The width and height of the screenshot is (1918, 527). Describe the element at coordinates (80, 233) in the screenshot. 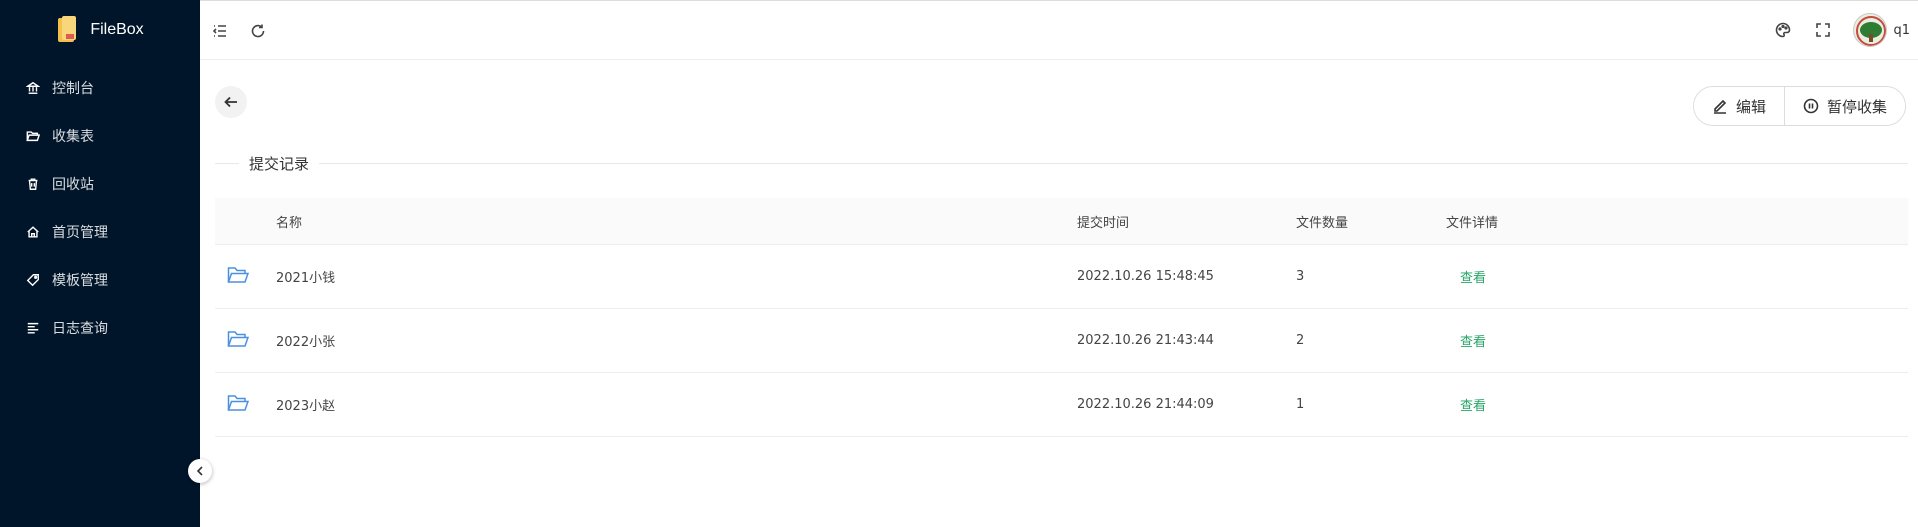

I see `sidebar-item-label: 首页管理` at that location.